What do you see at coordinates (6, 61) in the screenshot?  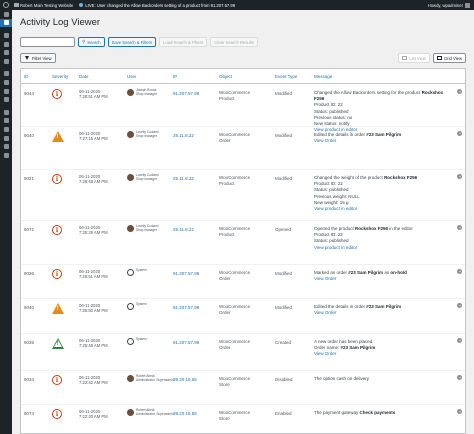 I see `menu-comments-icon` at bounding box center [6, 61].